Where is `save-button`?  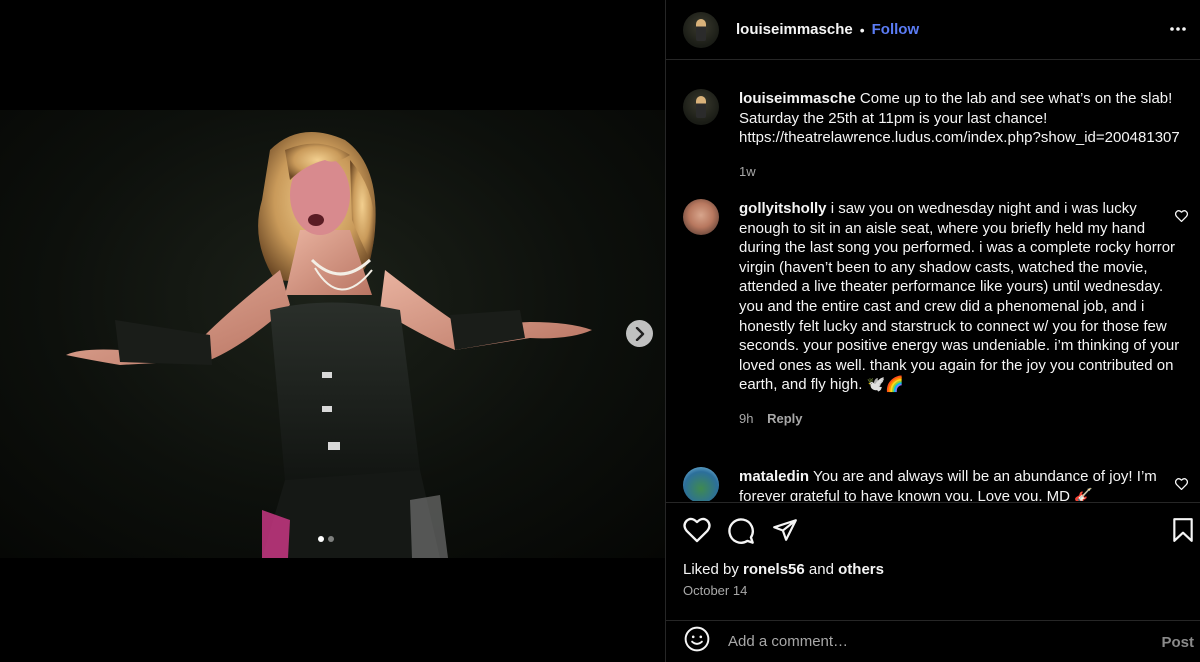
save-button is located at coordinates (1183, 532).